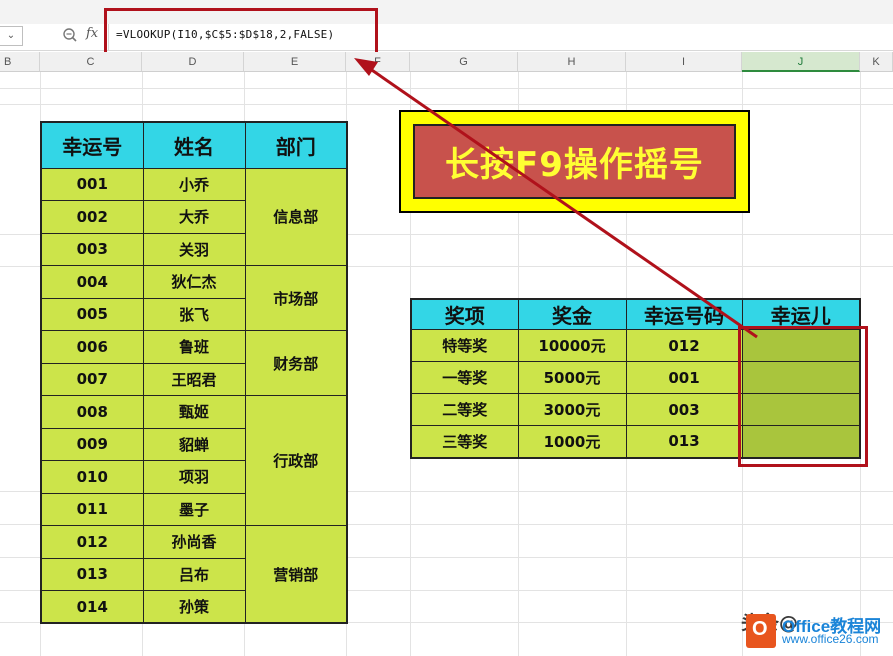 The height and width of the screenshot is (656, 893). I want to click on cell-name: 小乔, so click(194, 184).